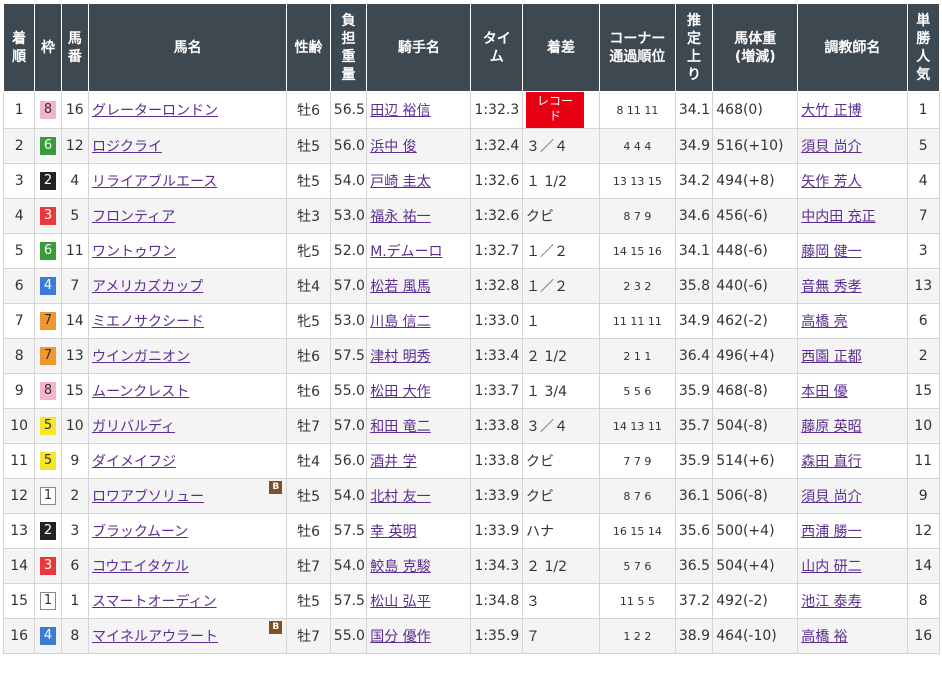  Describe the element at coordinates (755, 47) in the screenshot. I see `header-bodyweight-label: 馬体重 (増減)` at that location.